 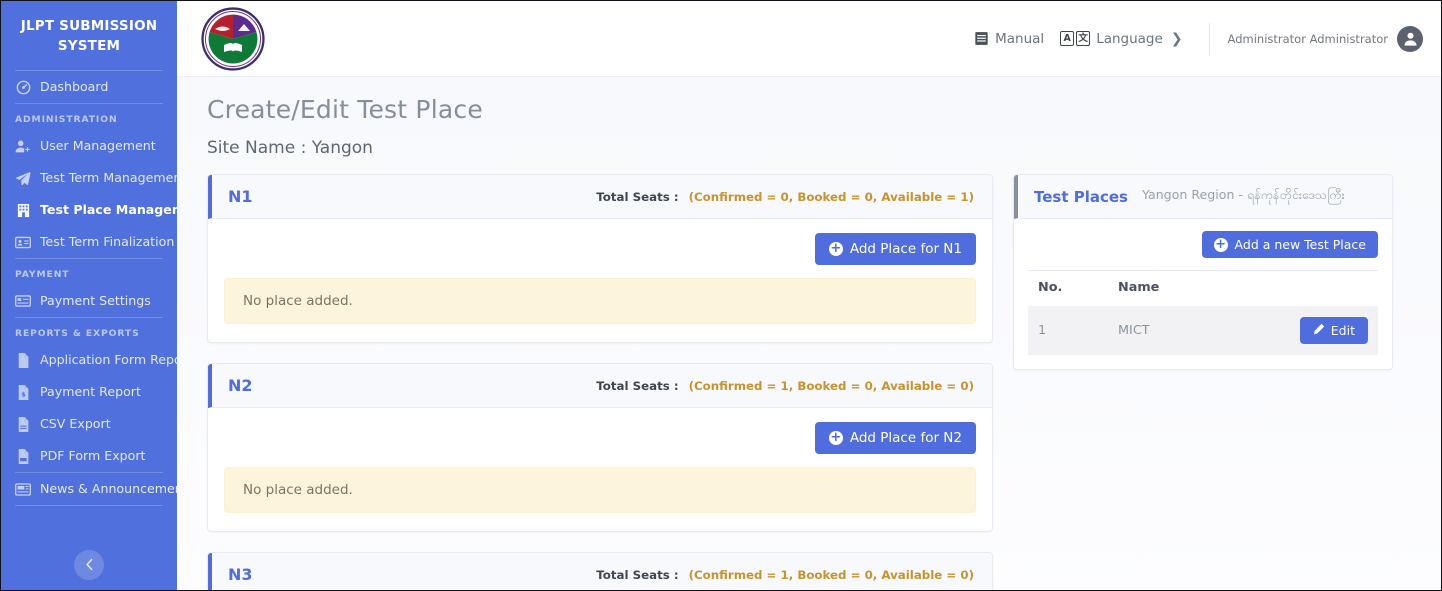 What do you see at coordinates (1333, 330) in the screenshot?
I see `edit-test-place-button: Edit` at bounding box center [1333, 330].